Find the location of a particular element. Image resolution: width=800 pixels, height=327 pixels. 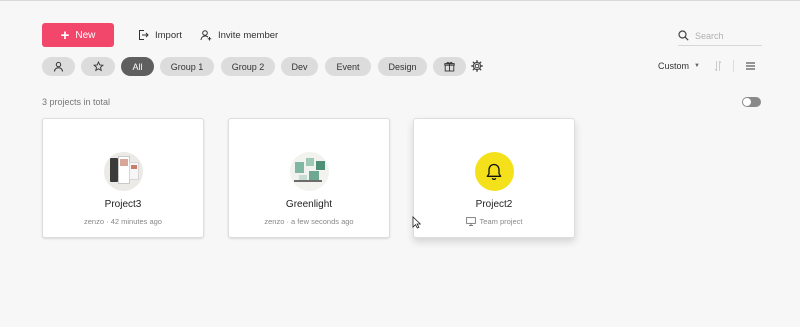

monitor-icon is located at coordinates (470, 221).